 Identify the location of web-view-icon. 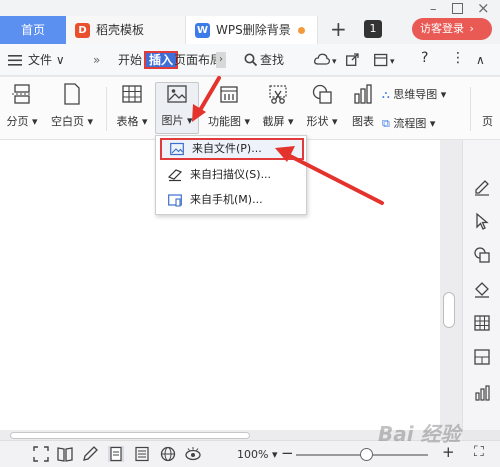
(168, 454).